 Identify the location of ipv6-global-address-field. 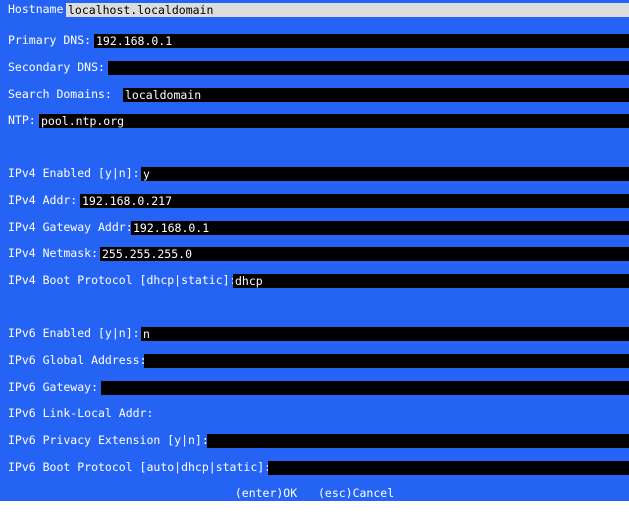
(386, 361).